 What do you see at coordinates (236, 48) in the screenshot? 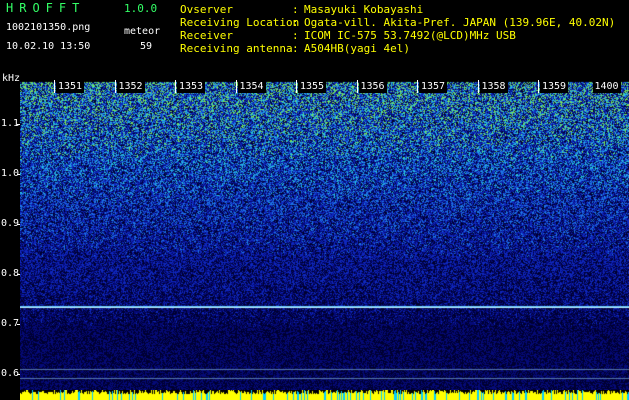
I see `antenna-label: Receiving antenna` at bounding box center [236, 48].